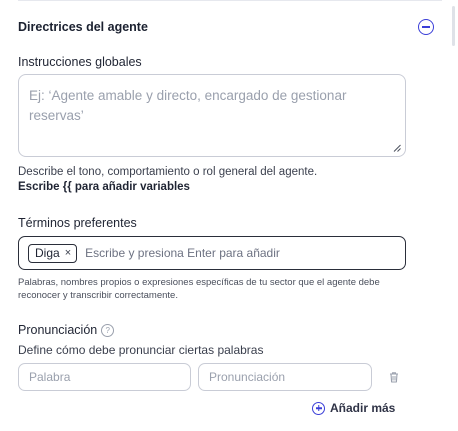  I want to click on trash-icon, so click(394, 377).